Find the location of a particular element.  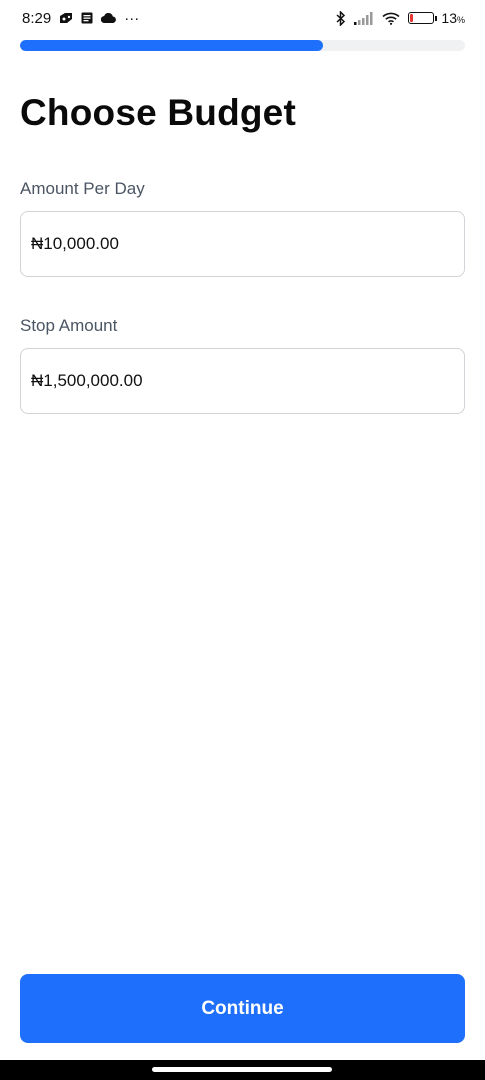

battery-tip is located at coordinates (436, 18).